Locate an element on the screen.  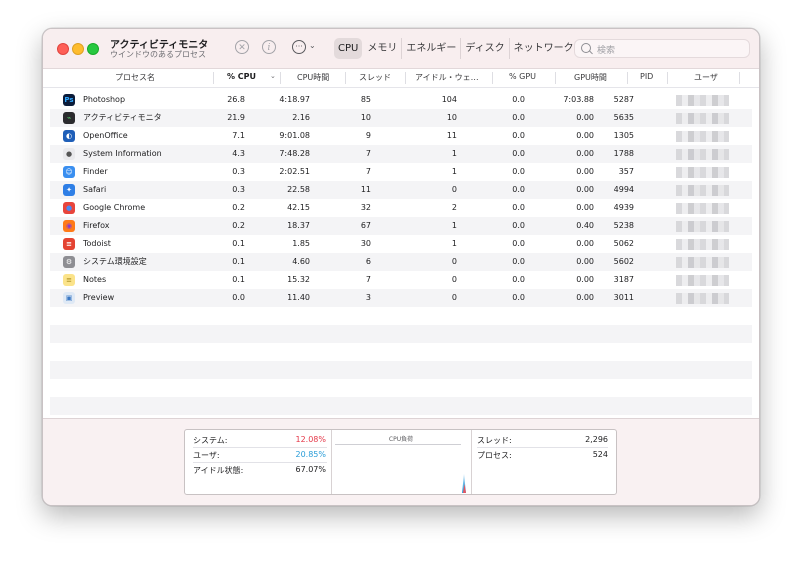
column-header-user: ユーザ is located at coordinates (706, 77).